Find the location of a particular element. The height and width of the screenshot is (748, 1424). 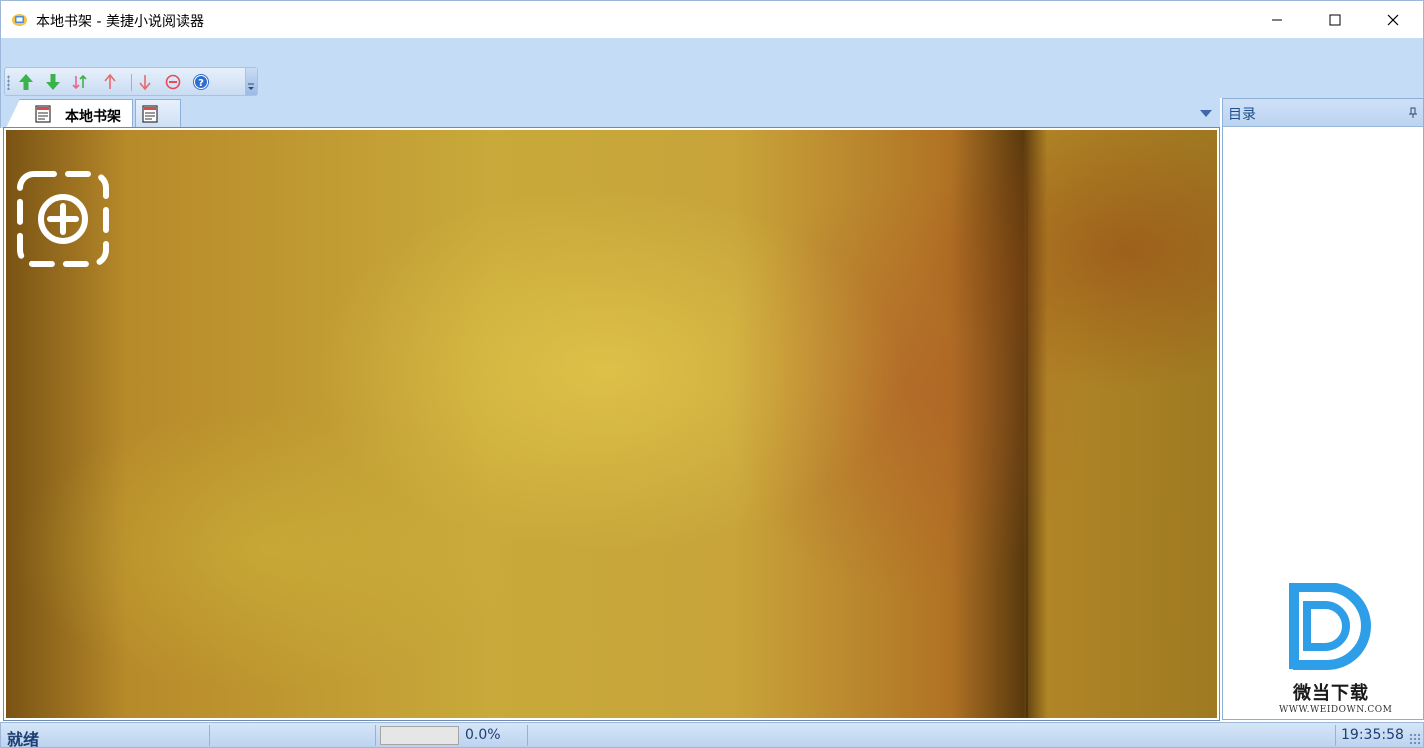

move-down-button is located at coordinates (53, 82).